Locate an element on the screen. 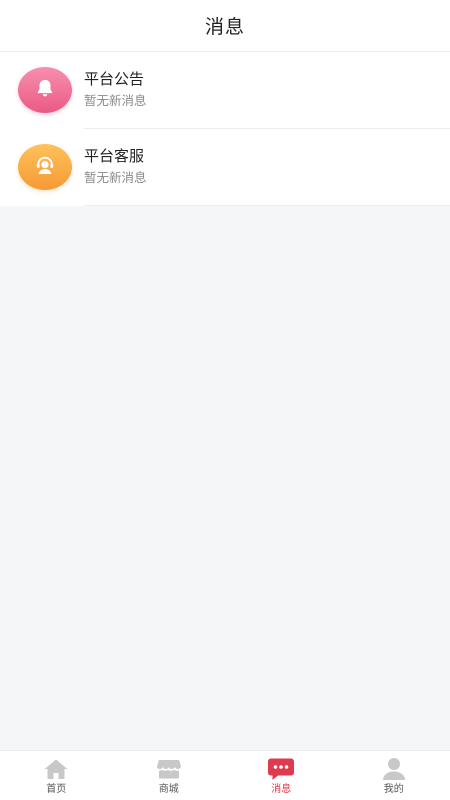  top-header: 消息 is located at coordinates (225, 26).